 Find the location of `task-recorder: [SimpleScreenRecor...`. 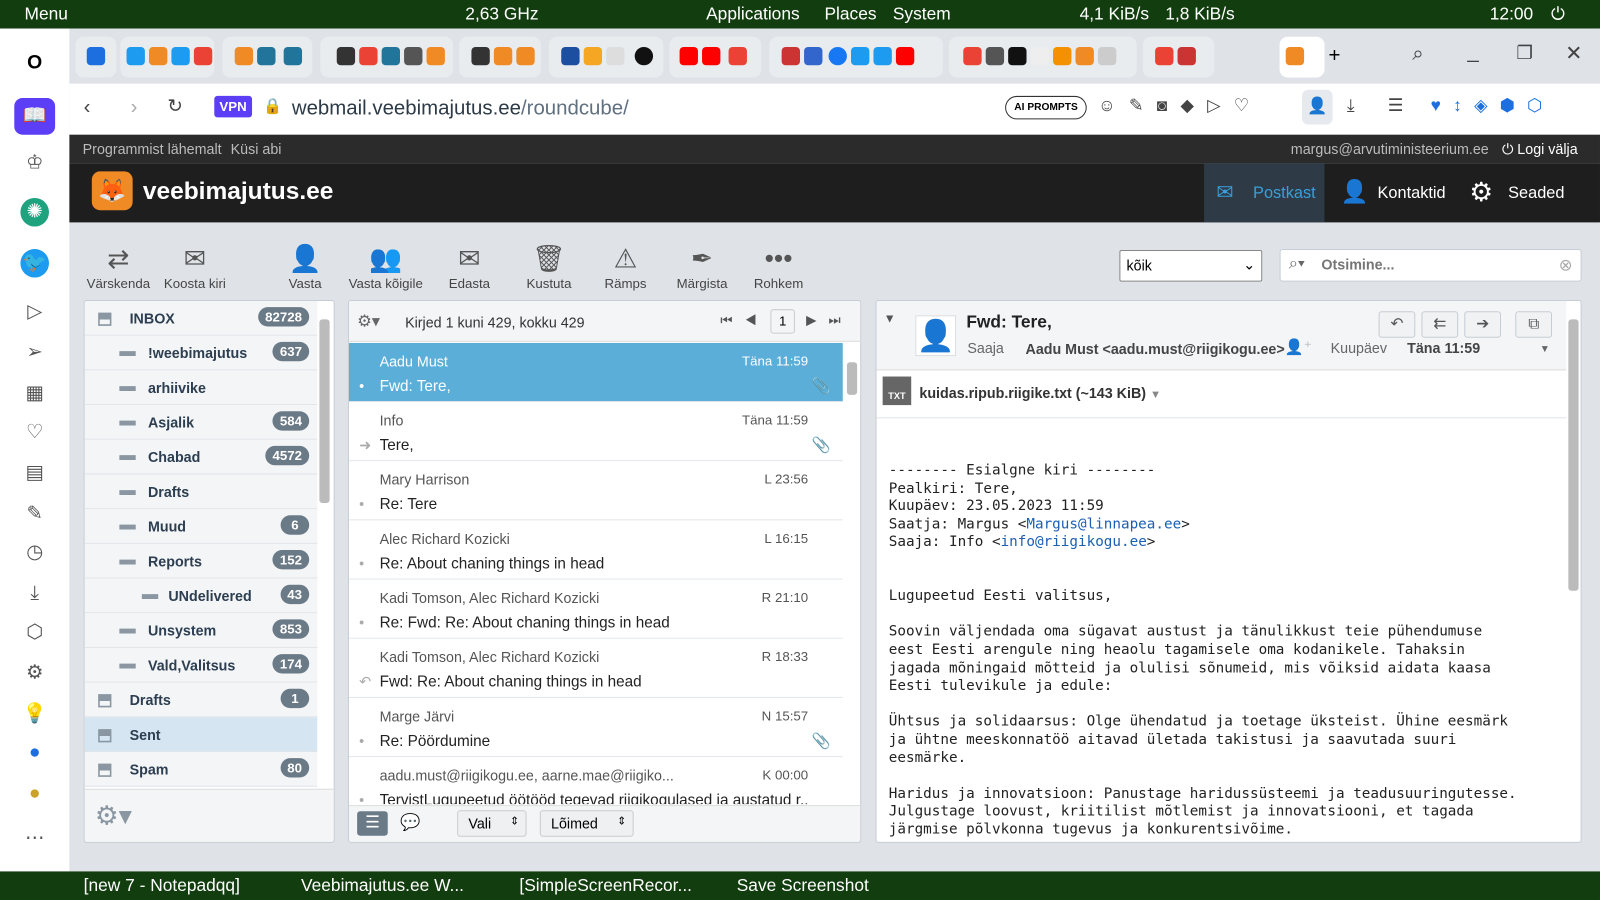

task-recorder: [SimpleScreenRecor... is located at coordinates (605, 886).